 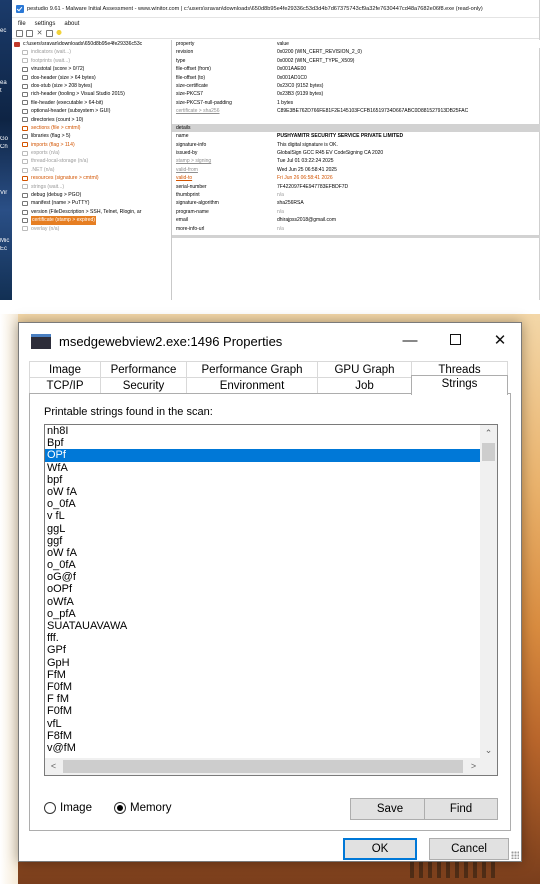 What do you see at coordinates (91, 69) in the screenshot?
I see `tree-item: virustotal (score > 0/72)` at bounding box center [91, 69].